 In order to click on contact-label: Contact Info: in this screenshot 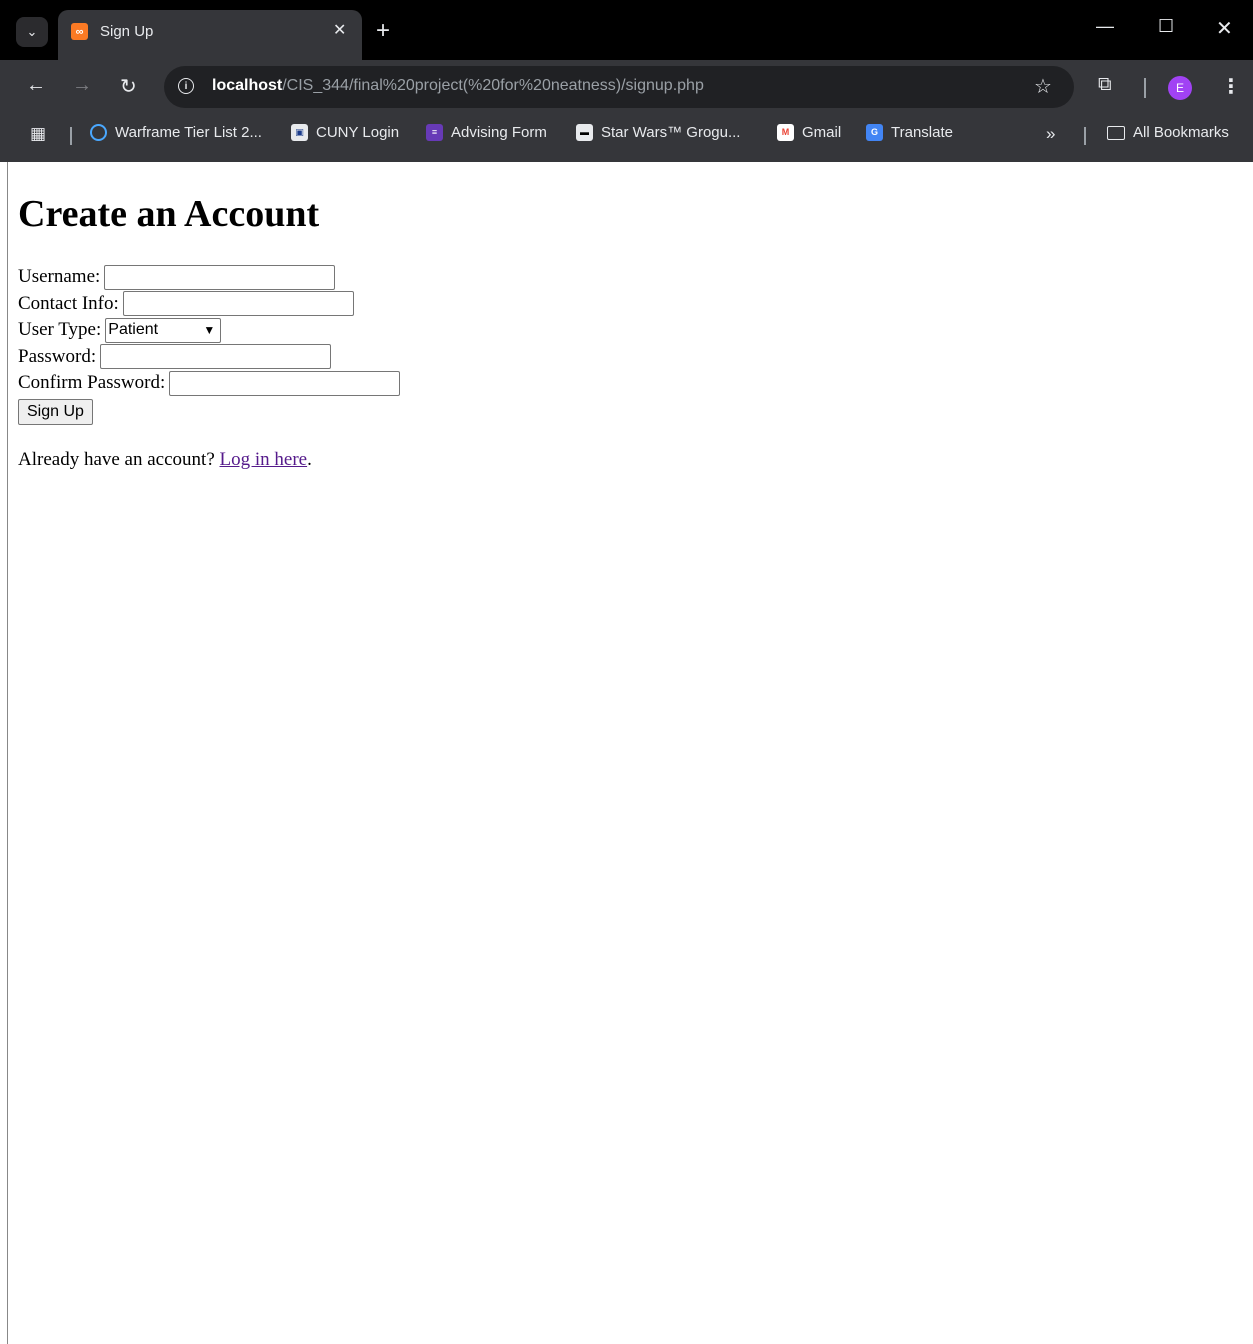, I will do `click(68, 303)`.